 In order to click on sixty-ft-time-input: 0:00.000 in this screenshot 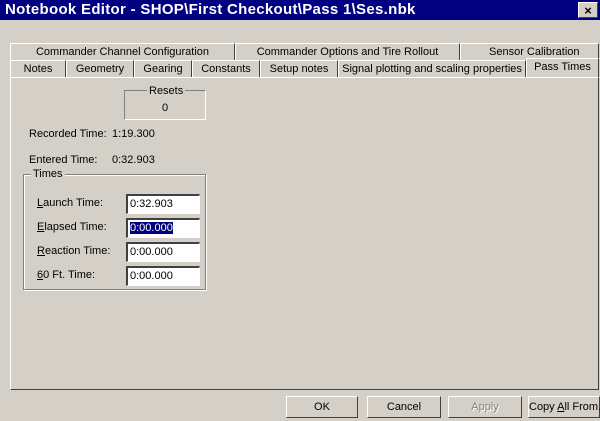, I will do `click(163, 276)`.